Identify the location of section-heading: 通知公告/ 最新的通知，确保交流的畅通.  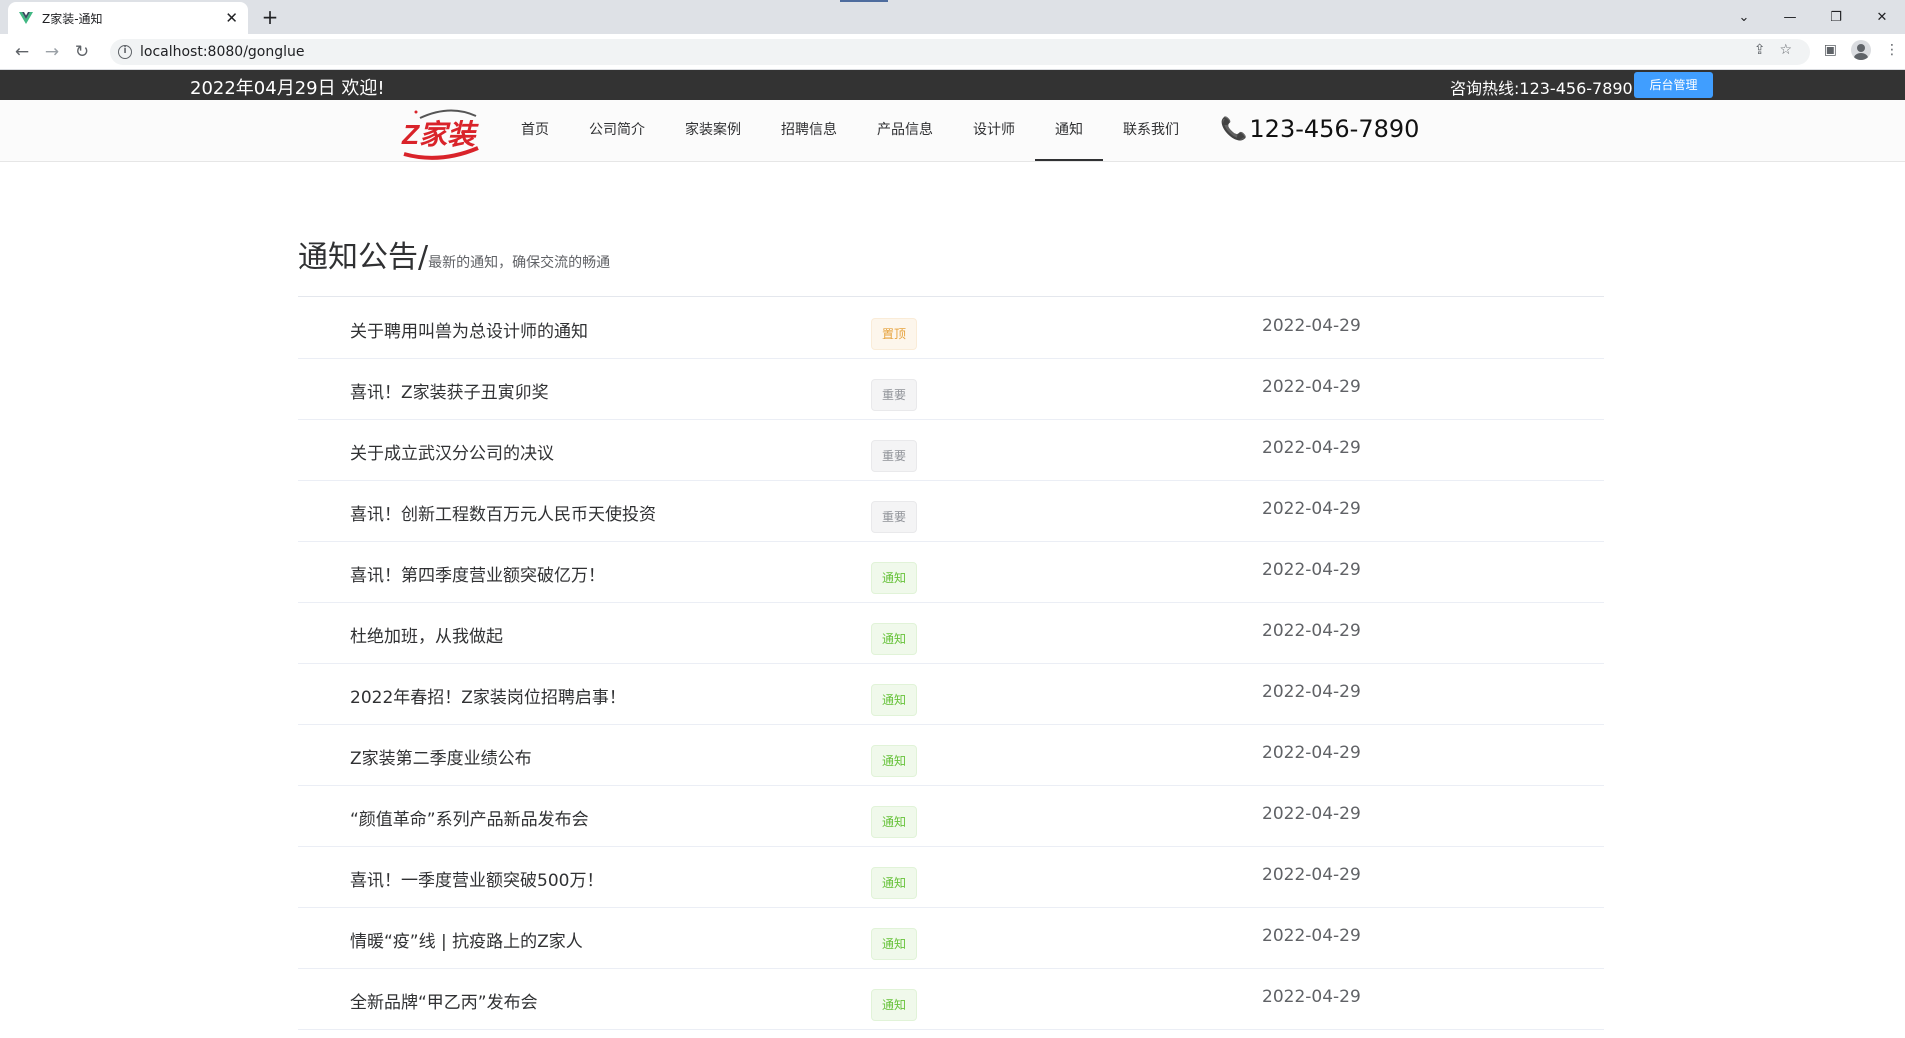
(454, 254).